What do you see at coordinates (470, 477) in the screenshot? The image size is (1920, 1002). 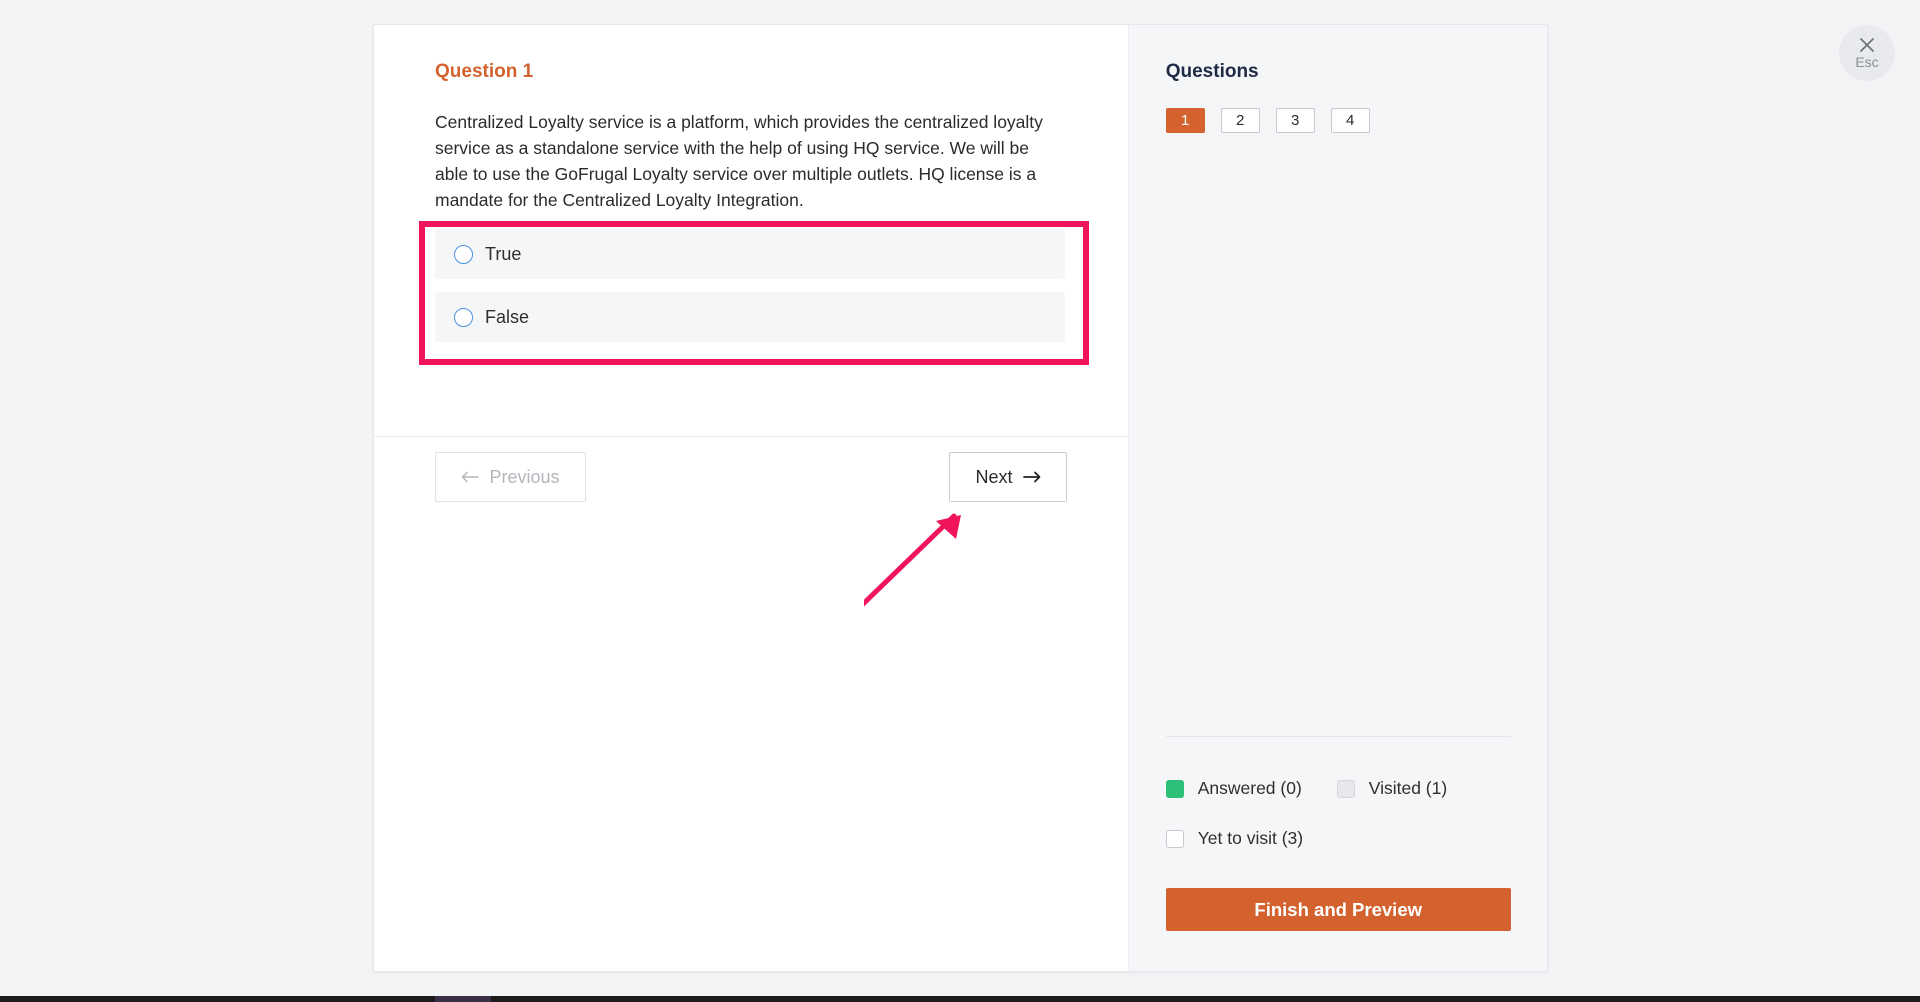 I see `arrow-left-icon` at bounding box center [470, 477].